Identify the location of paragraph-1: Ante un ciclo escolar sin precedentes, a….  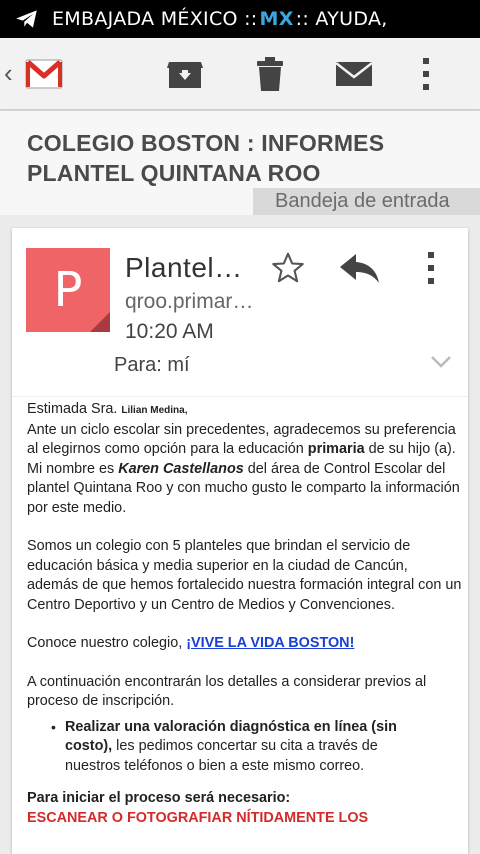
(244, 440).